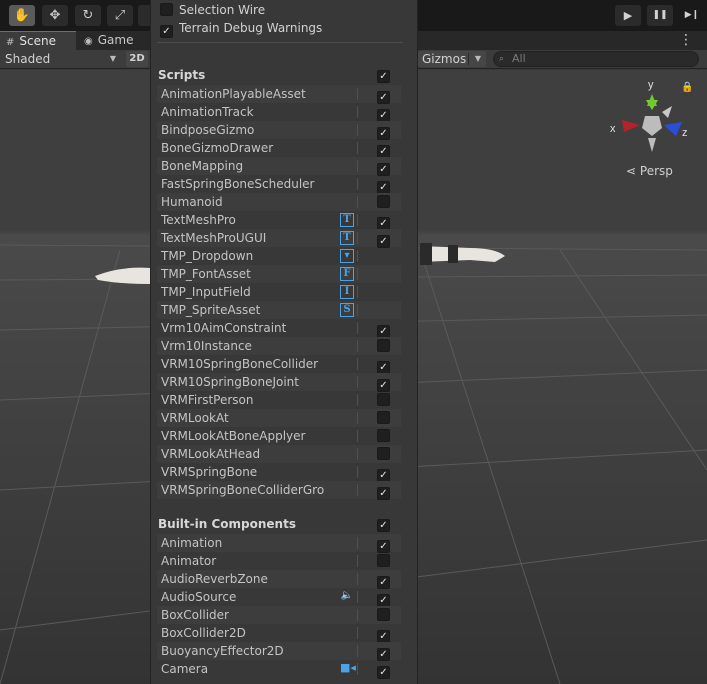 Image resolution: width=707 pixels, height=684 pixels. Describe the element at coordinates (686, 40) in the screenshot. I see `more-options-icon: ⋮` at that location.